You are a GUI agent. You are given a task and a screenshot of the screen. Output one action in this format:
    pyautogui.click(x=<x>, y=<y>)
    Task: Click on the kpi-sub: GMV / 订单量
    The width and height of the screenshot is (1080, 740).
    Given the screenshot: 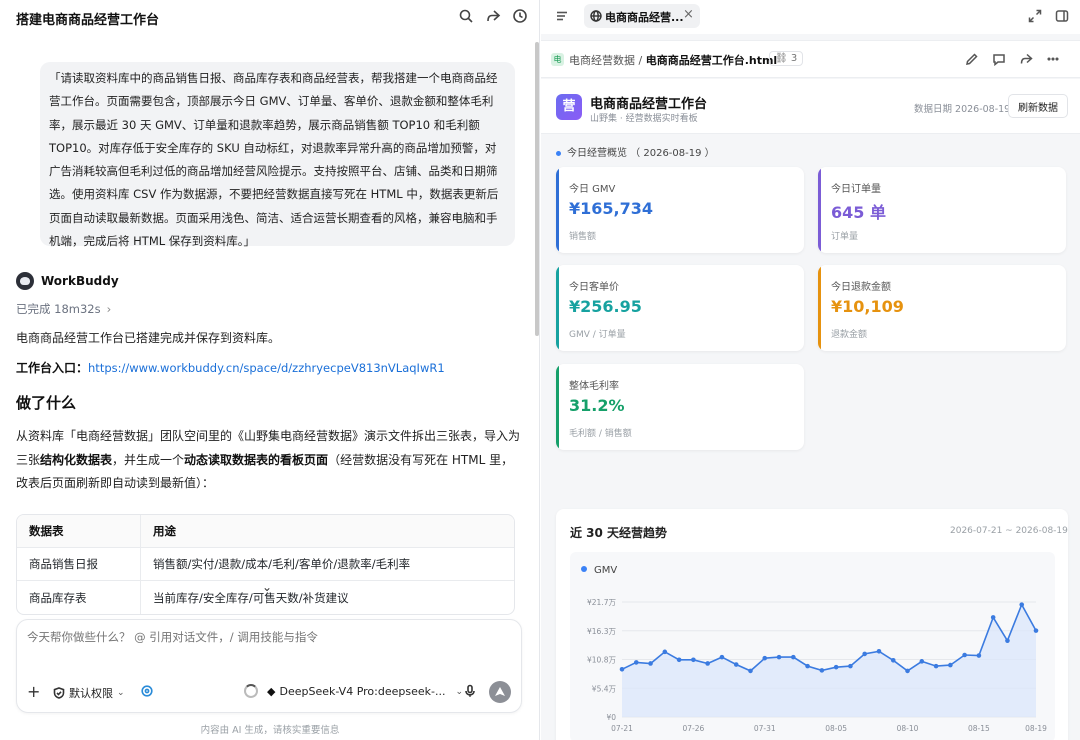 What is the action you would take?
    pyautogui.click(x=597, y=335)
    